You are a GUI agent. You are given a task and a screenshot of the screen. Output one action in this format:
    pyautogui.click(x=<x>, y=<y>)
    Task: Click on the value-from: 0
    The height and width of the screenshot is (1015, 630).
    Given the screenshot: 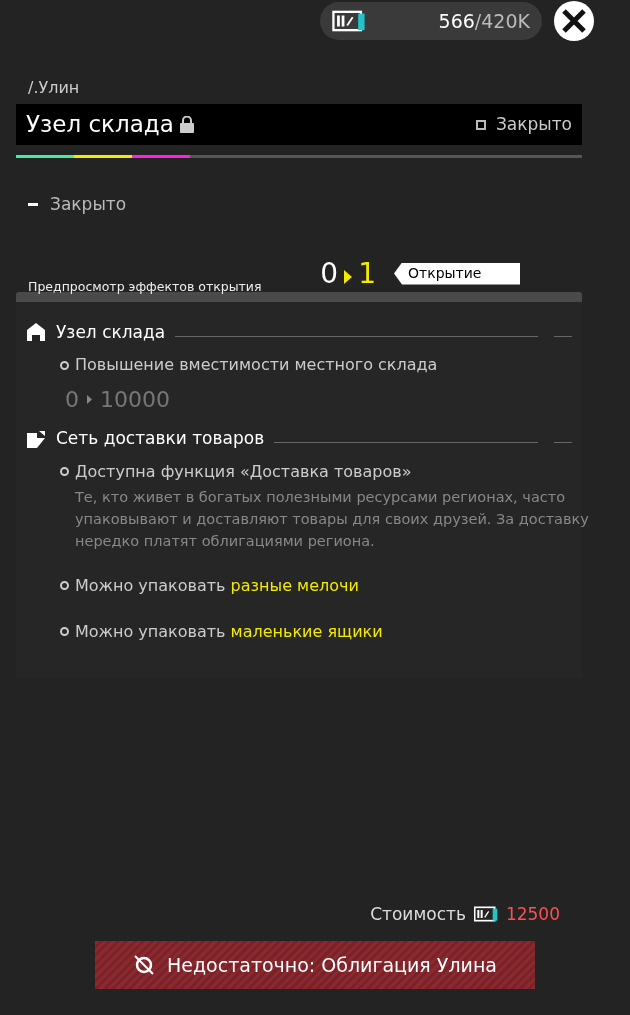 What is the action you would take?
    pyautogui.click(x=72, y=400)
    